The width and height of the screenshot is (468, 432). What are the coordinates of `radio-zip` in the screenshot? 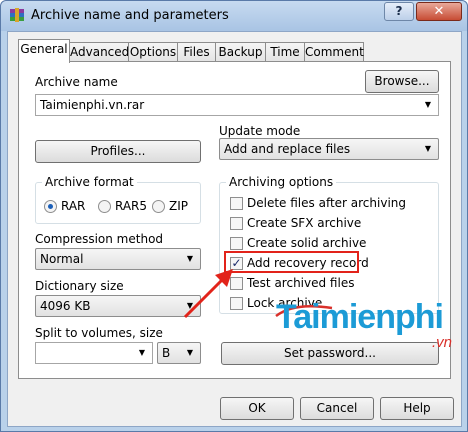 It's located at (158, 206).